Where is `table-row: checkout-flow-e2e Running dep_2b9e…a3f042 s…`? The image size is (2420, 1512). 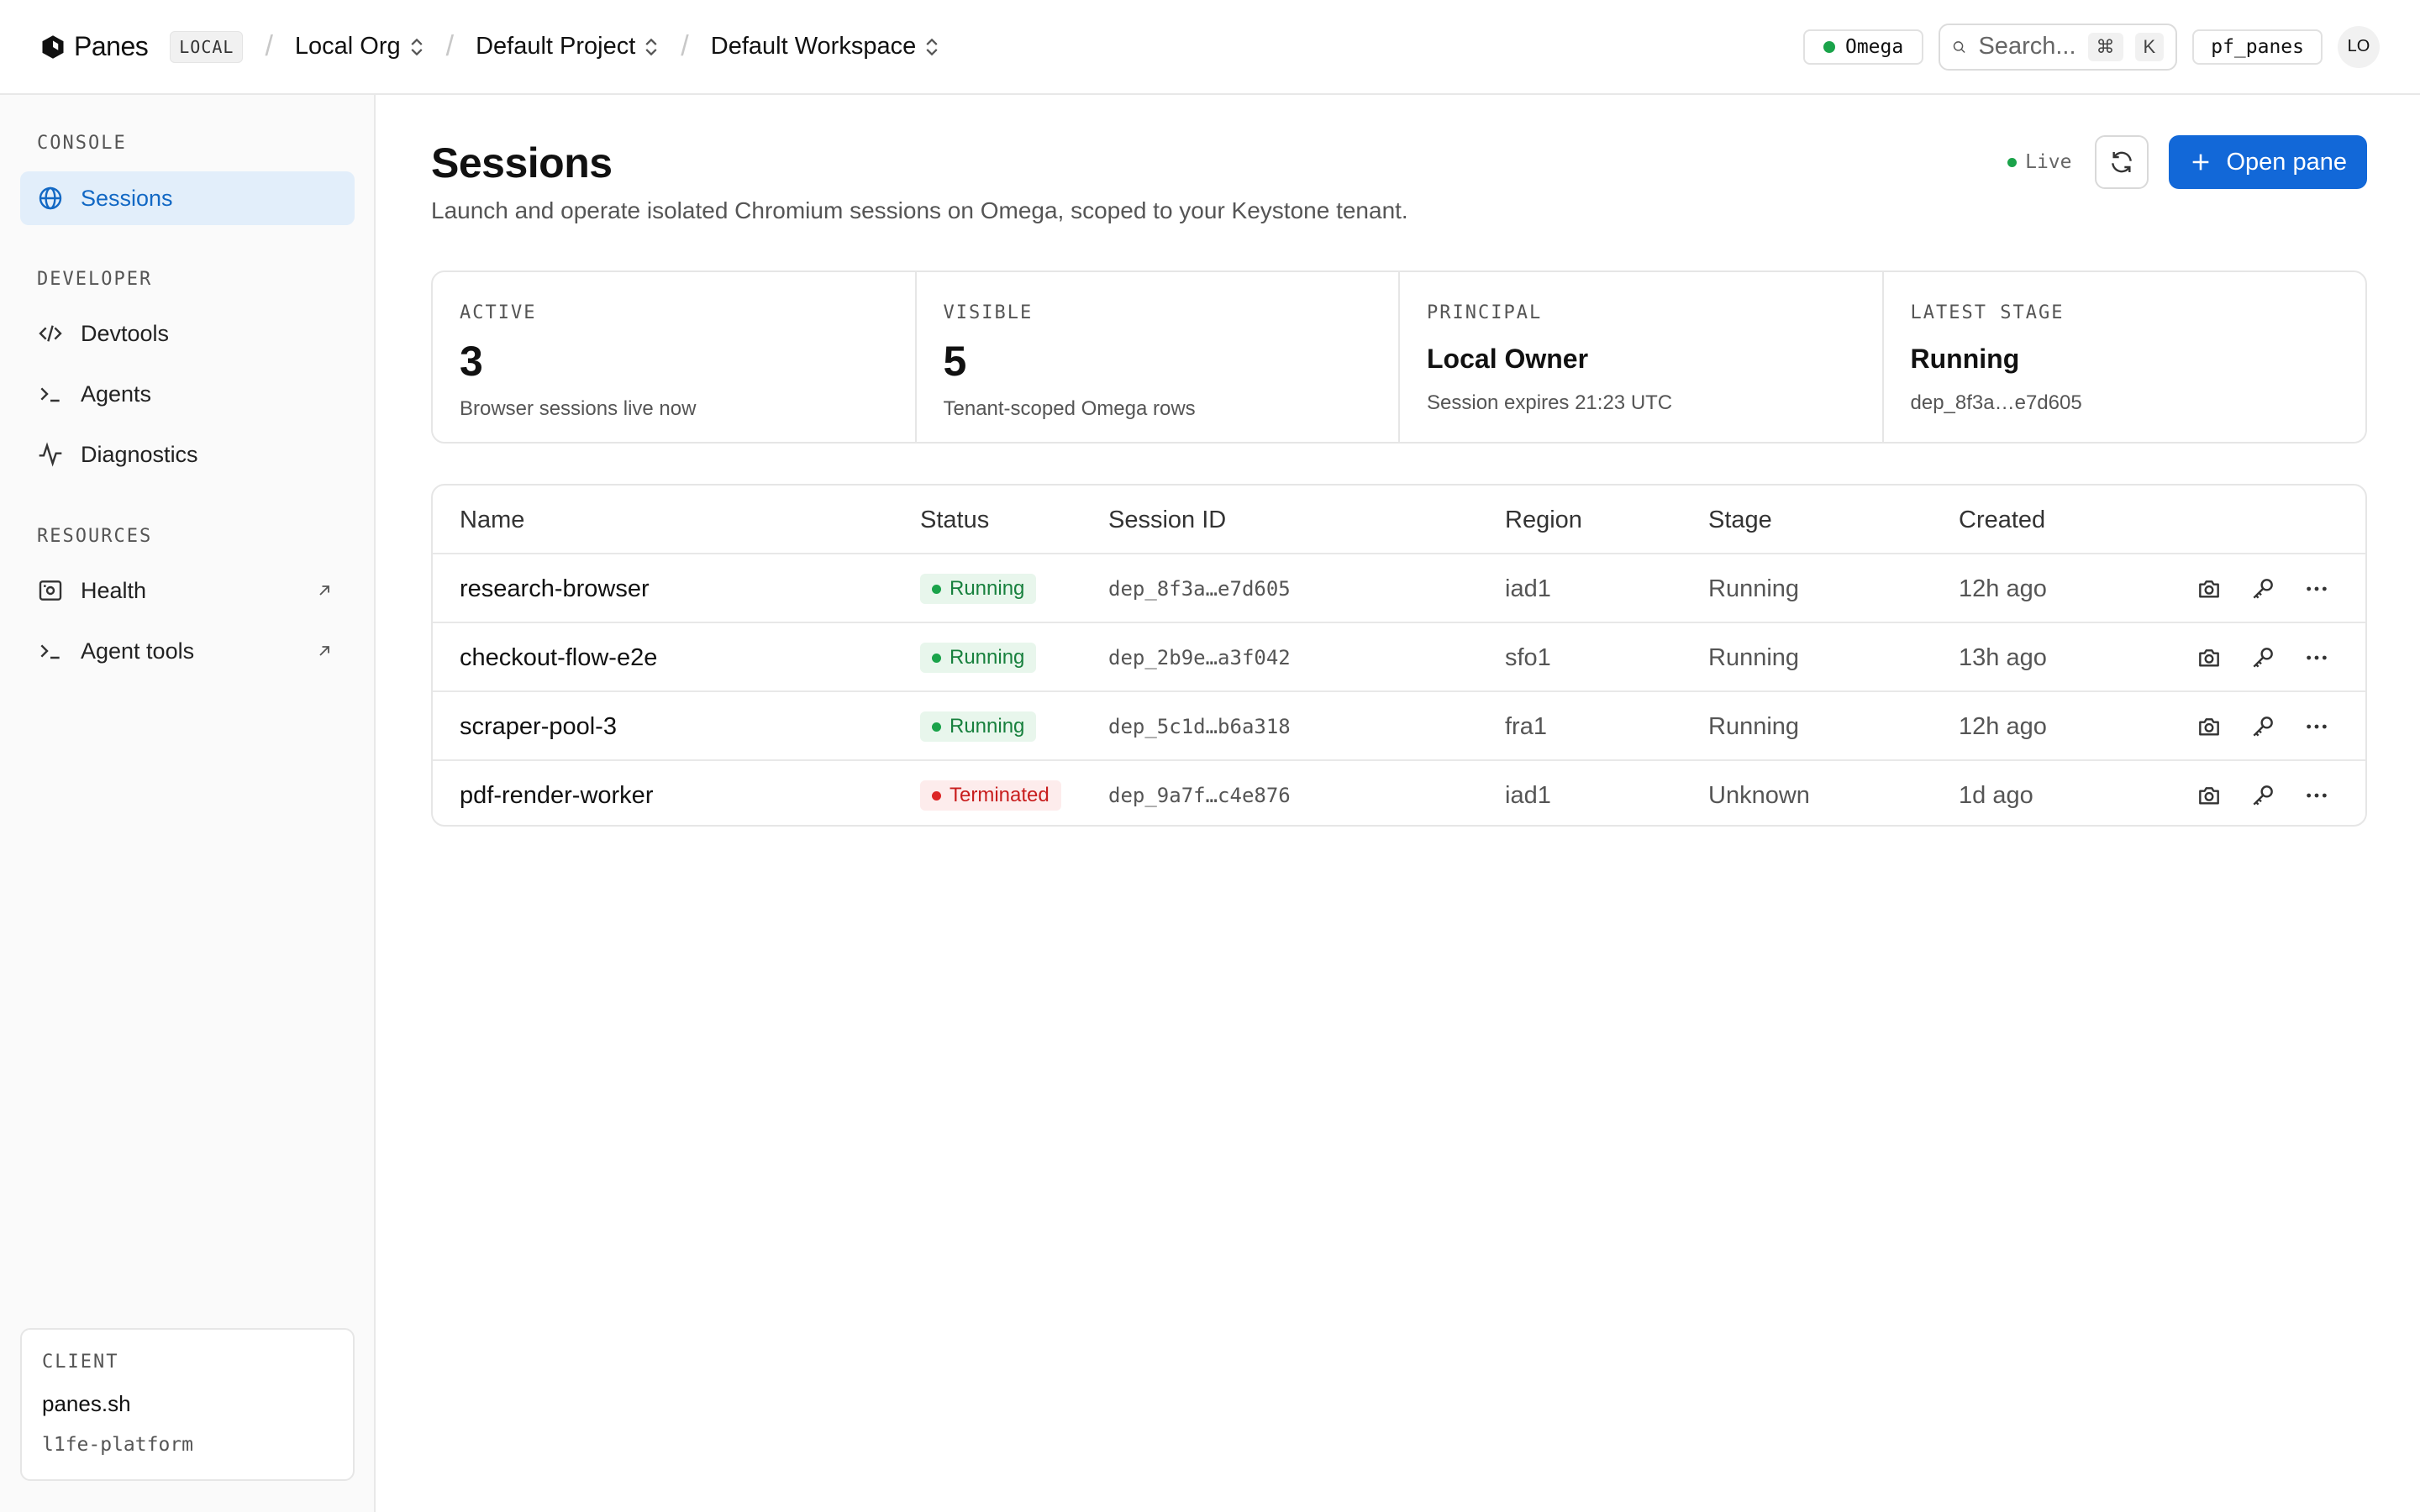 table-row: checkout-flow-e2e Running dep_2b9e…a3f042 s… is located at coordinates (1399, 657).